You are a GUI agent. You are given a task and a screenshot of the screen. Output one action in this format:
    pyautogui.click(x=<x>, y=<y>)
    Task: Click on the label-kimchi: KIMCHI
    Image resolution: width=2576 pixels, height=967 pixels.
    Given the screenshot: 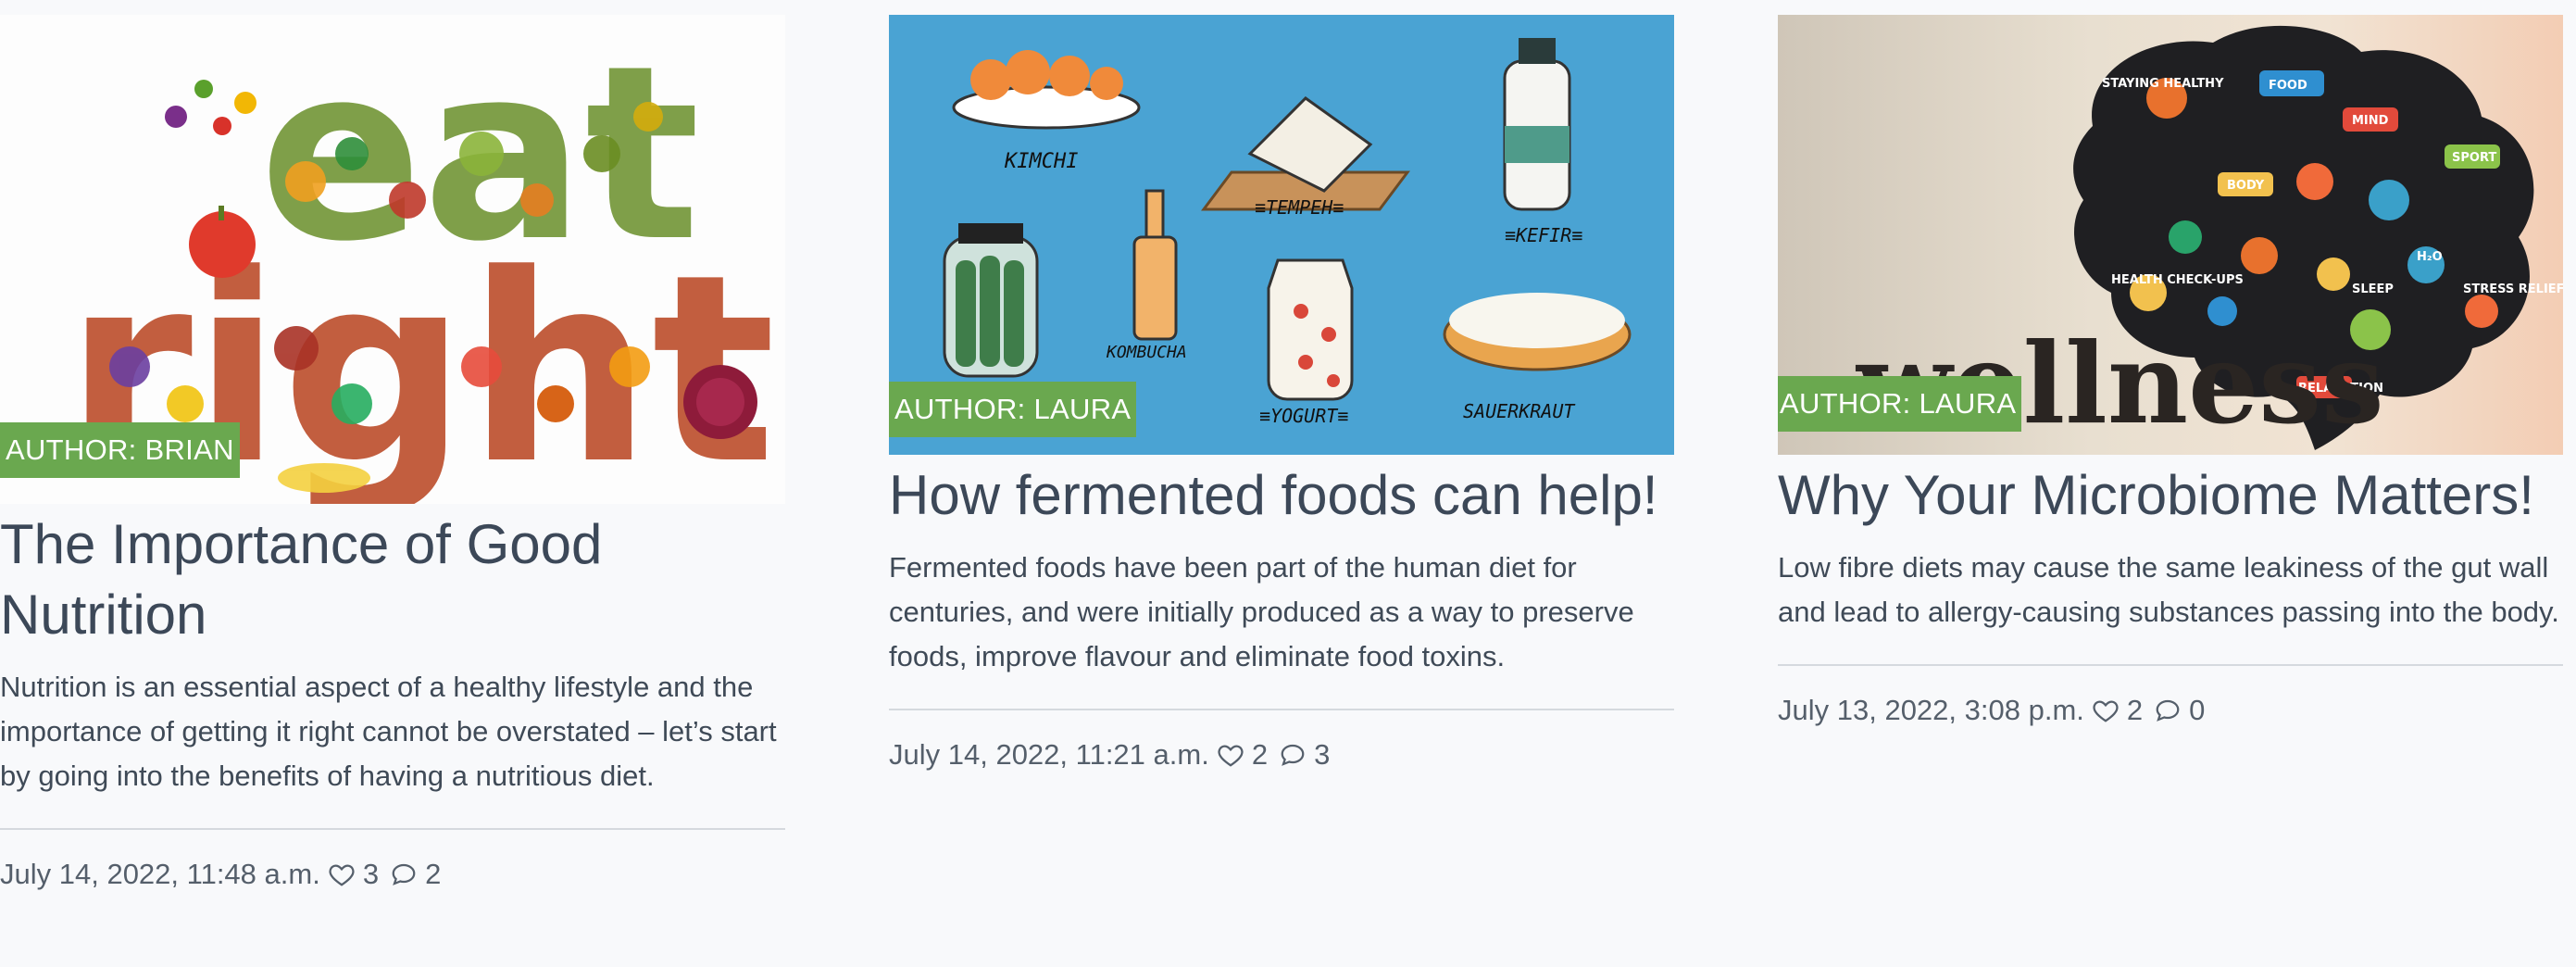 What is the action you would take?
    pyautogui.click(x=1041, y=162)
    